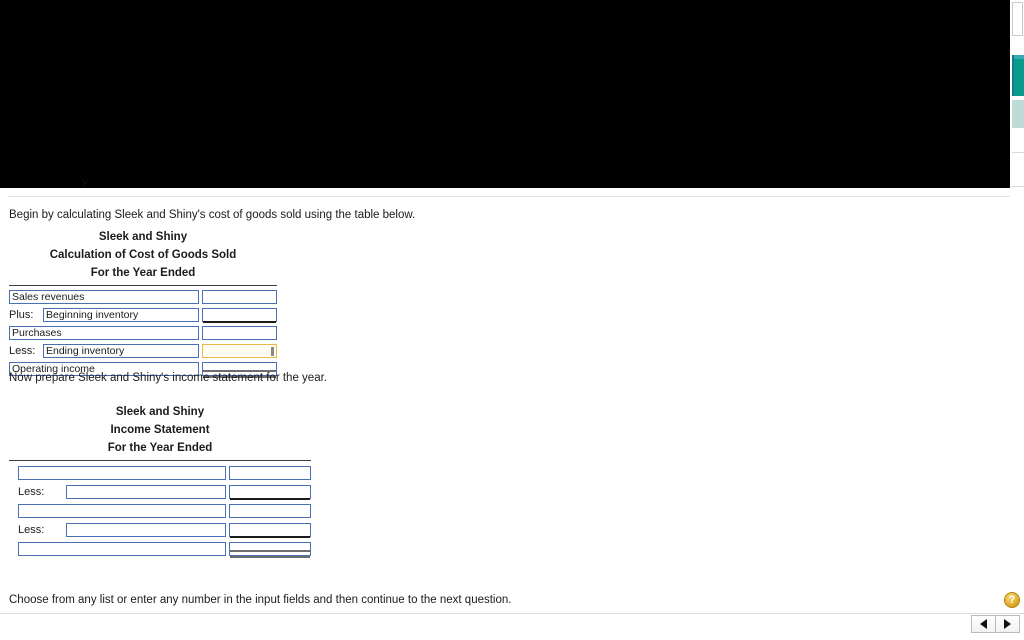  What do you see at coordinates (143, 255) in the screenshot?
I see `cogs-statement-title: Calculation of Cost of Goods Sold` at bounding box center [143, 255].